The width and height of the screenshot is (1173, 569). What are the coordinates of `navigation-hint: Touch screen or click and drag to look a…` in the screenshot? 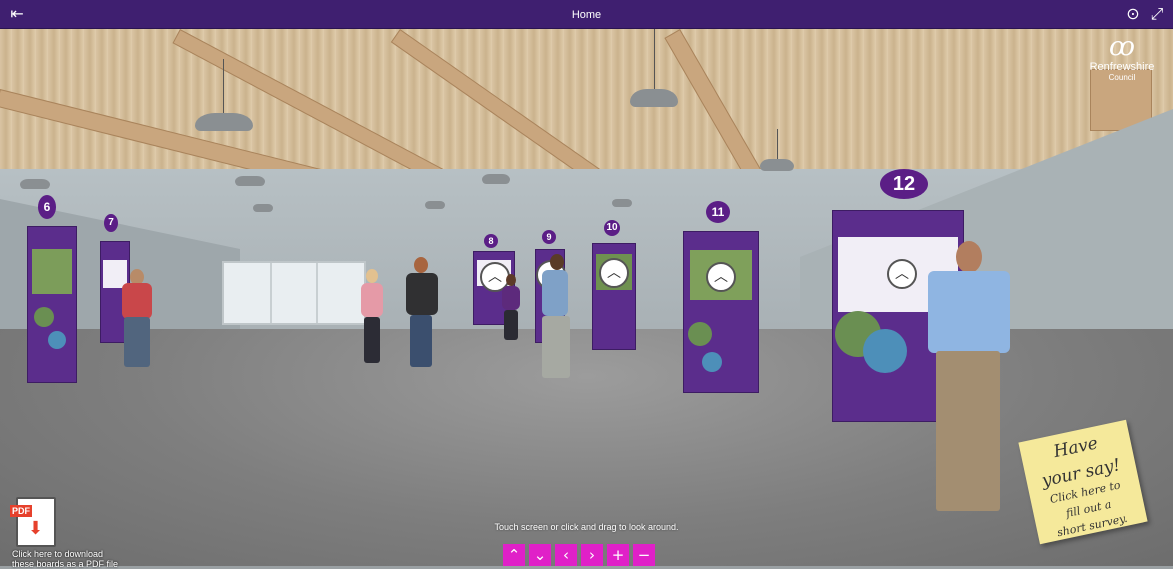 It's located at (586, 527).